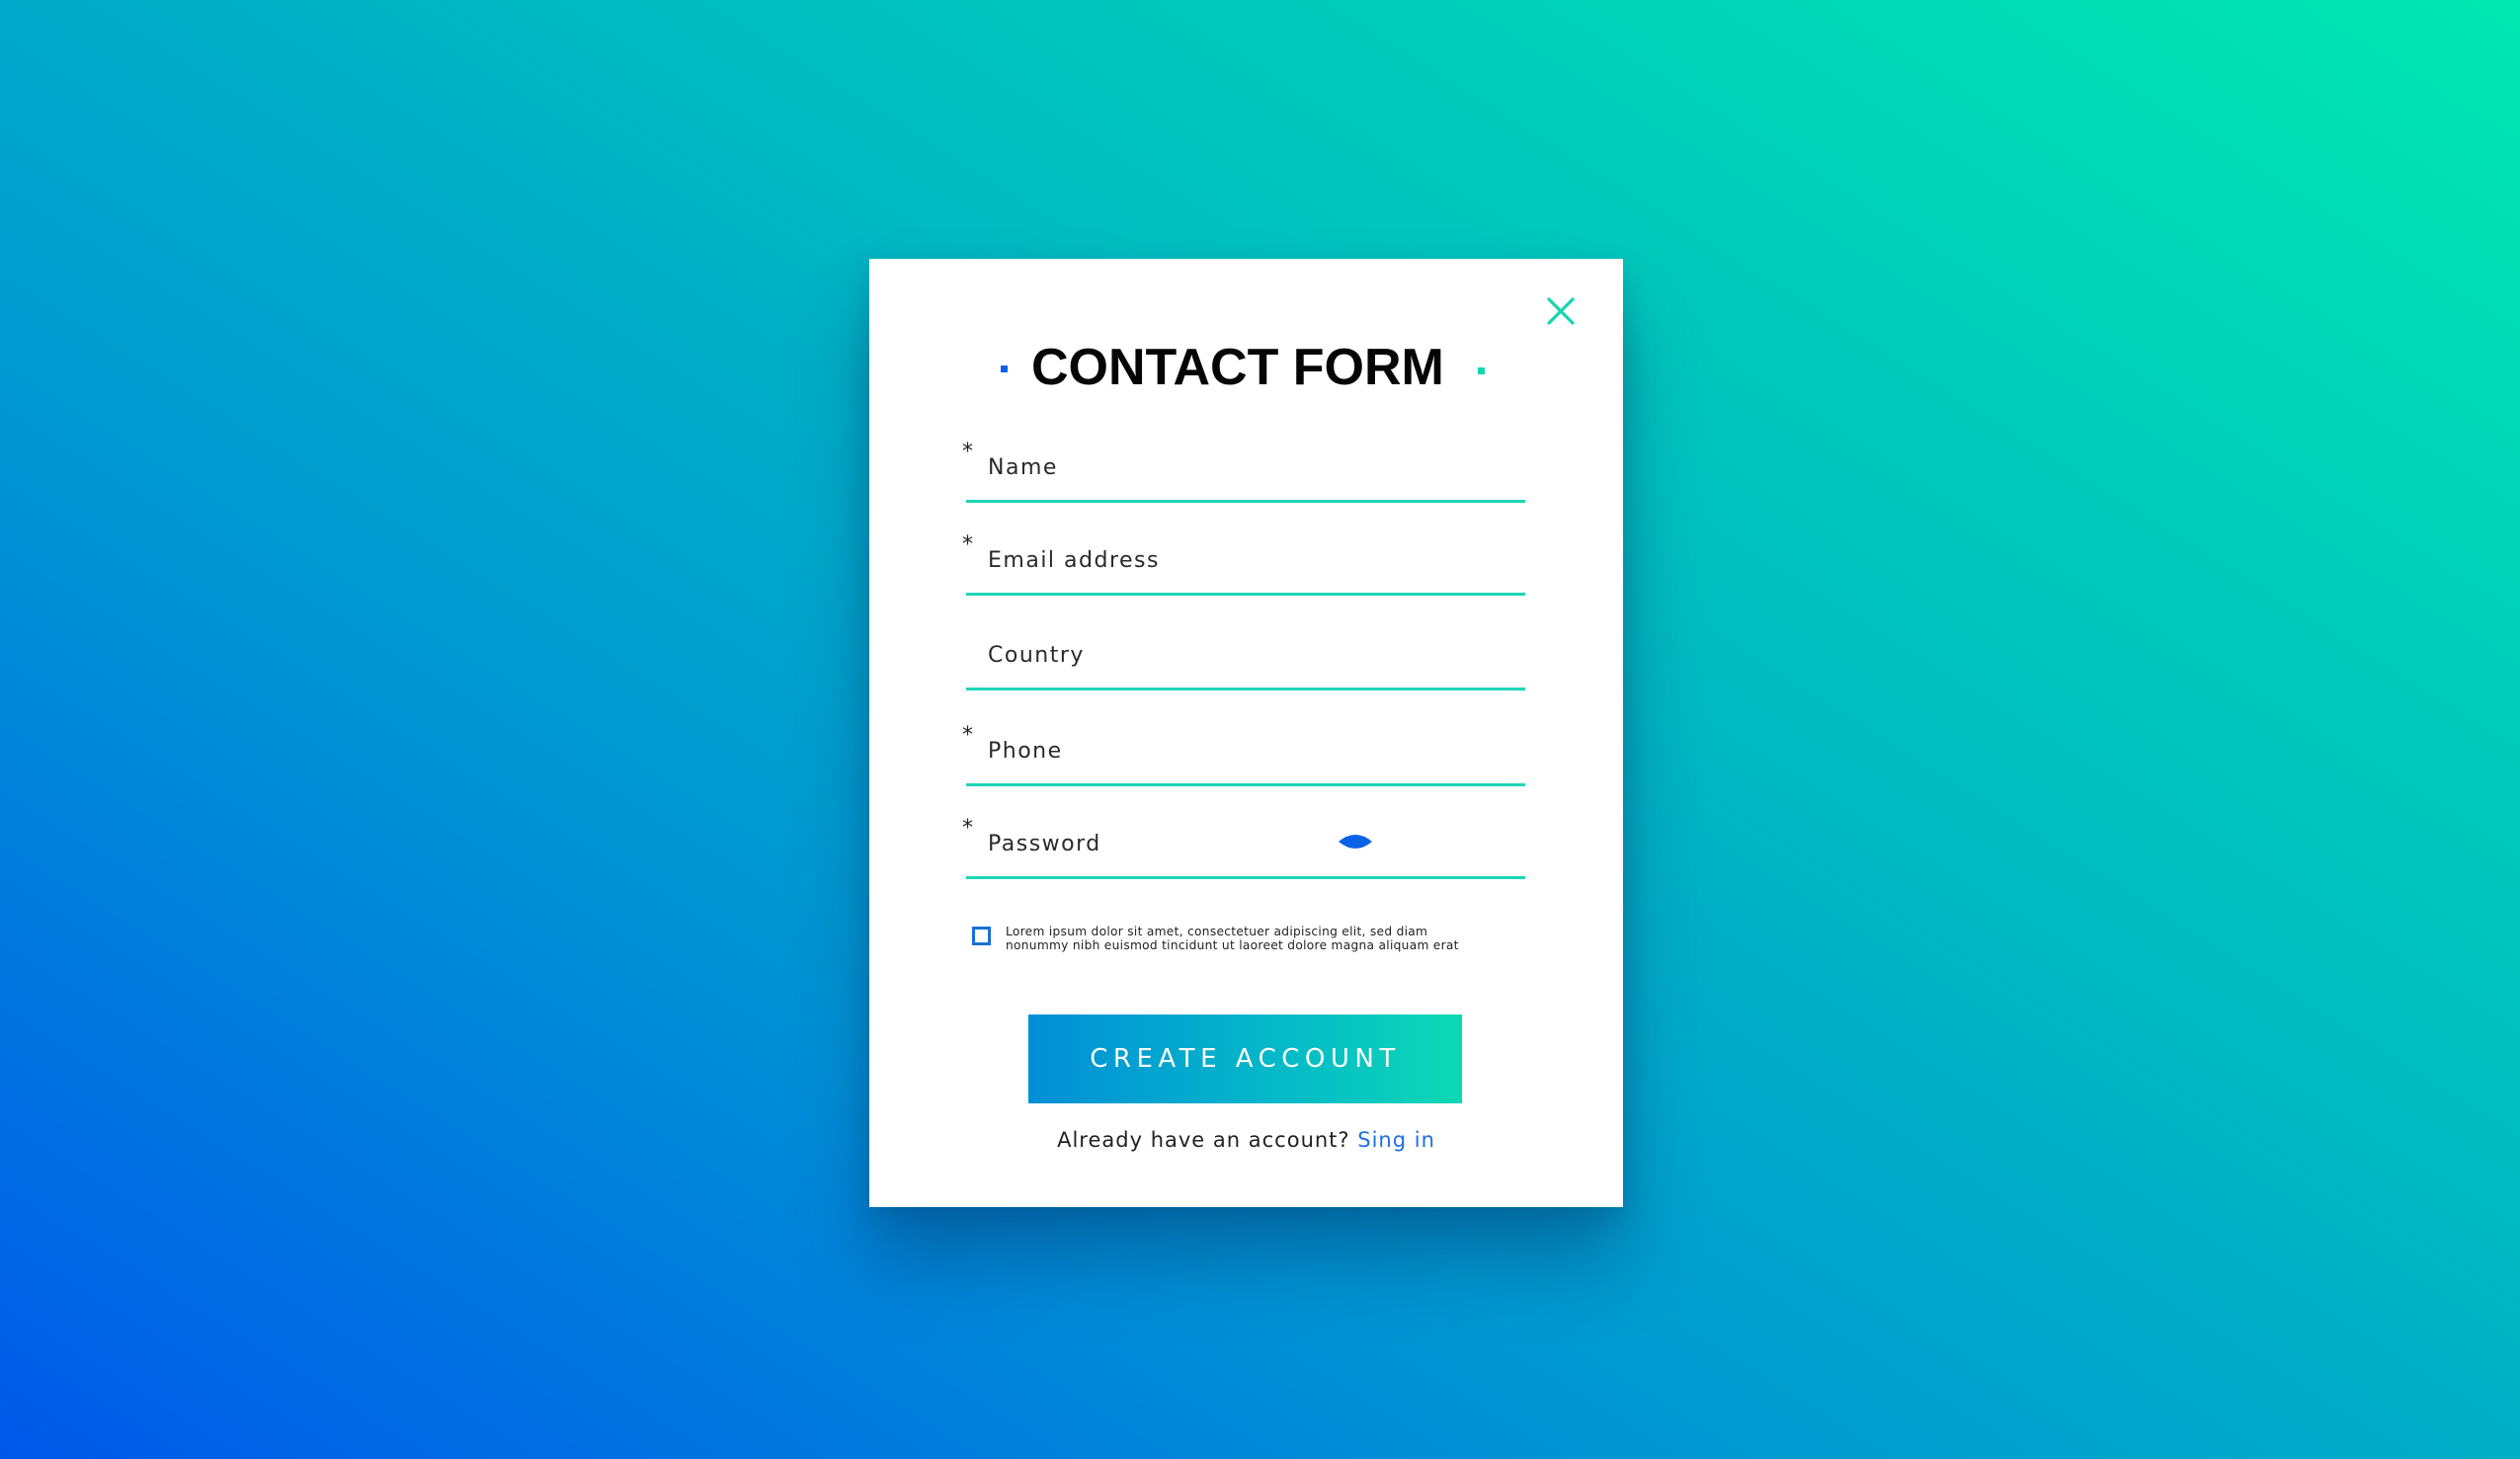  Describe the element at coordinates (1156, 843) in the screenshot. I see `password-input` at that location.